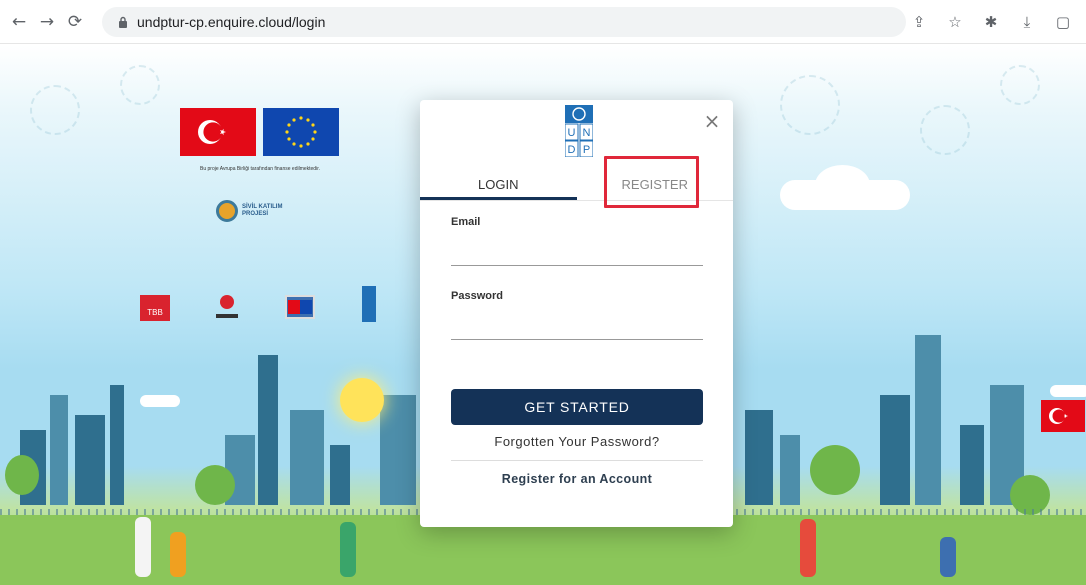 The height and width of the screenshot is (585, 1086). I want to click on cyclist-figure, so click(948, 557).